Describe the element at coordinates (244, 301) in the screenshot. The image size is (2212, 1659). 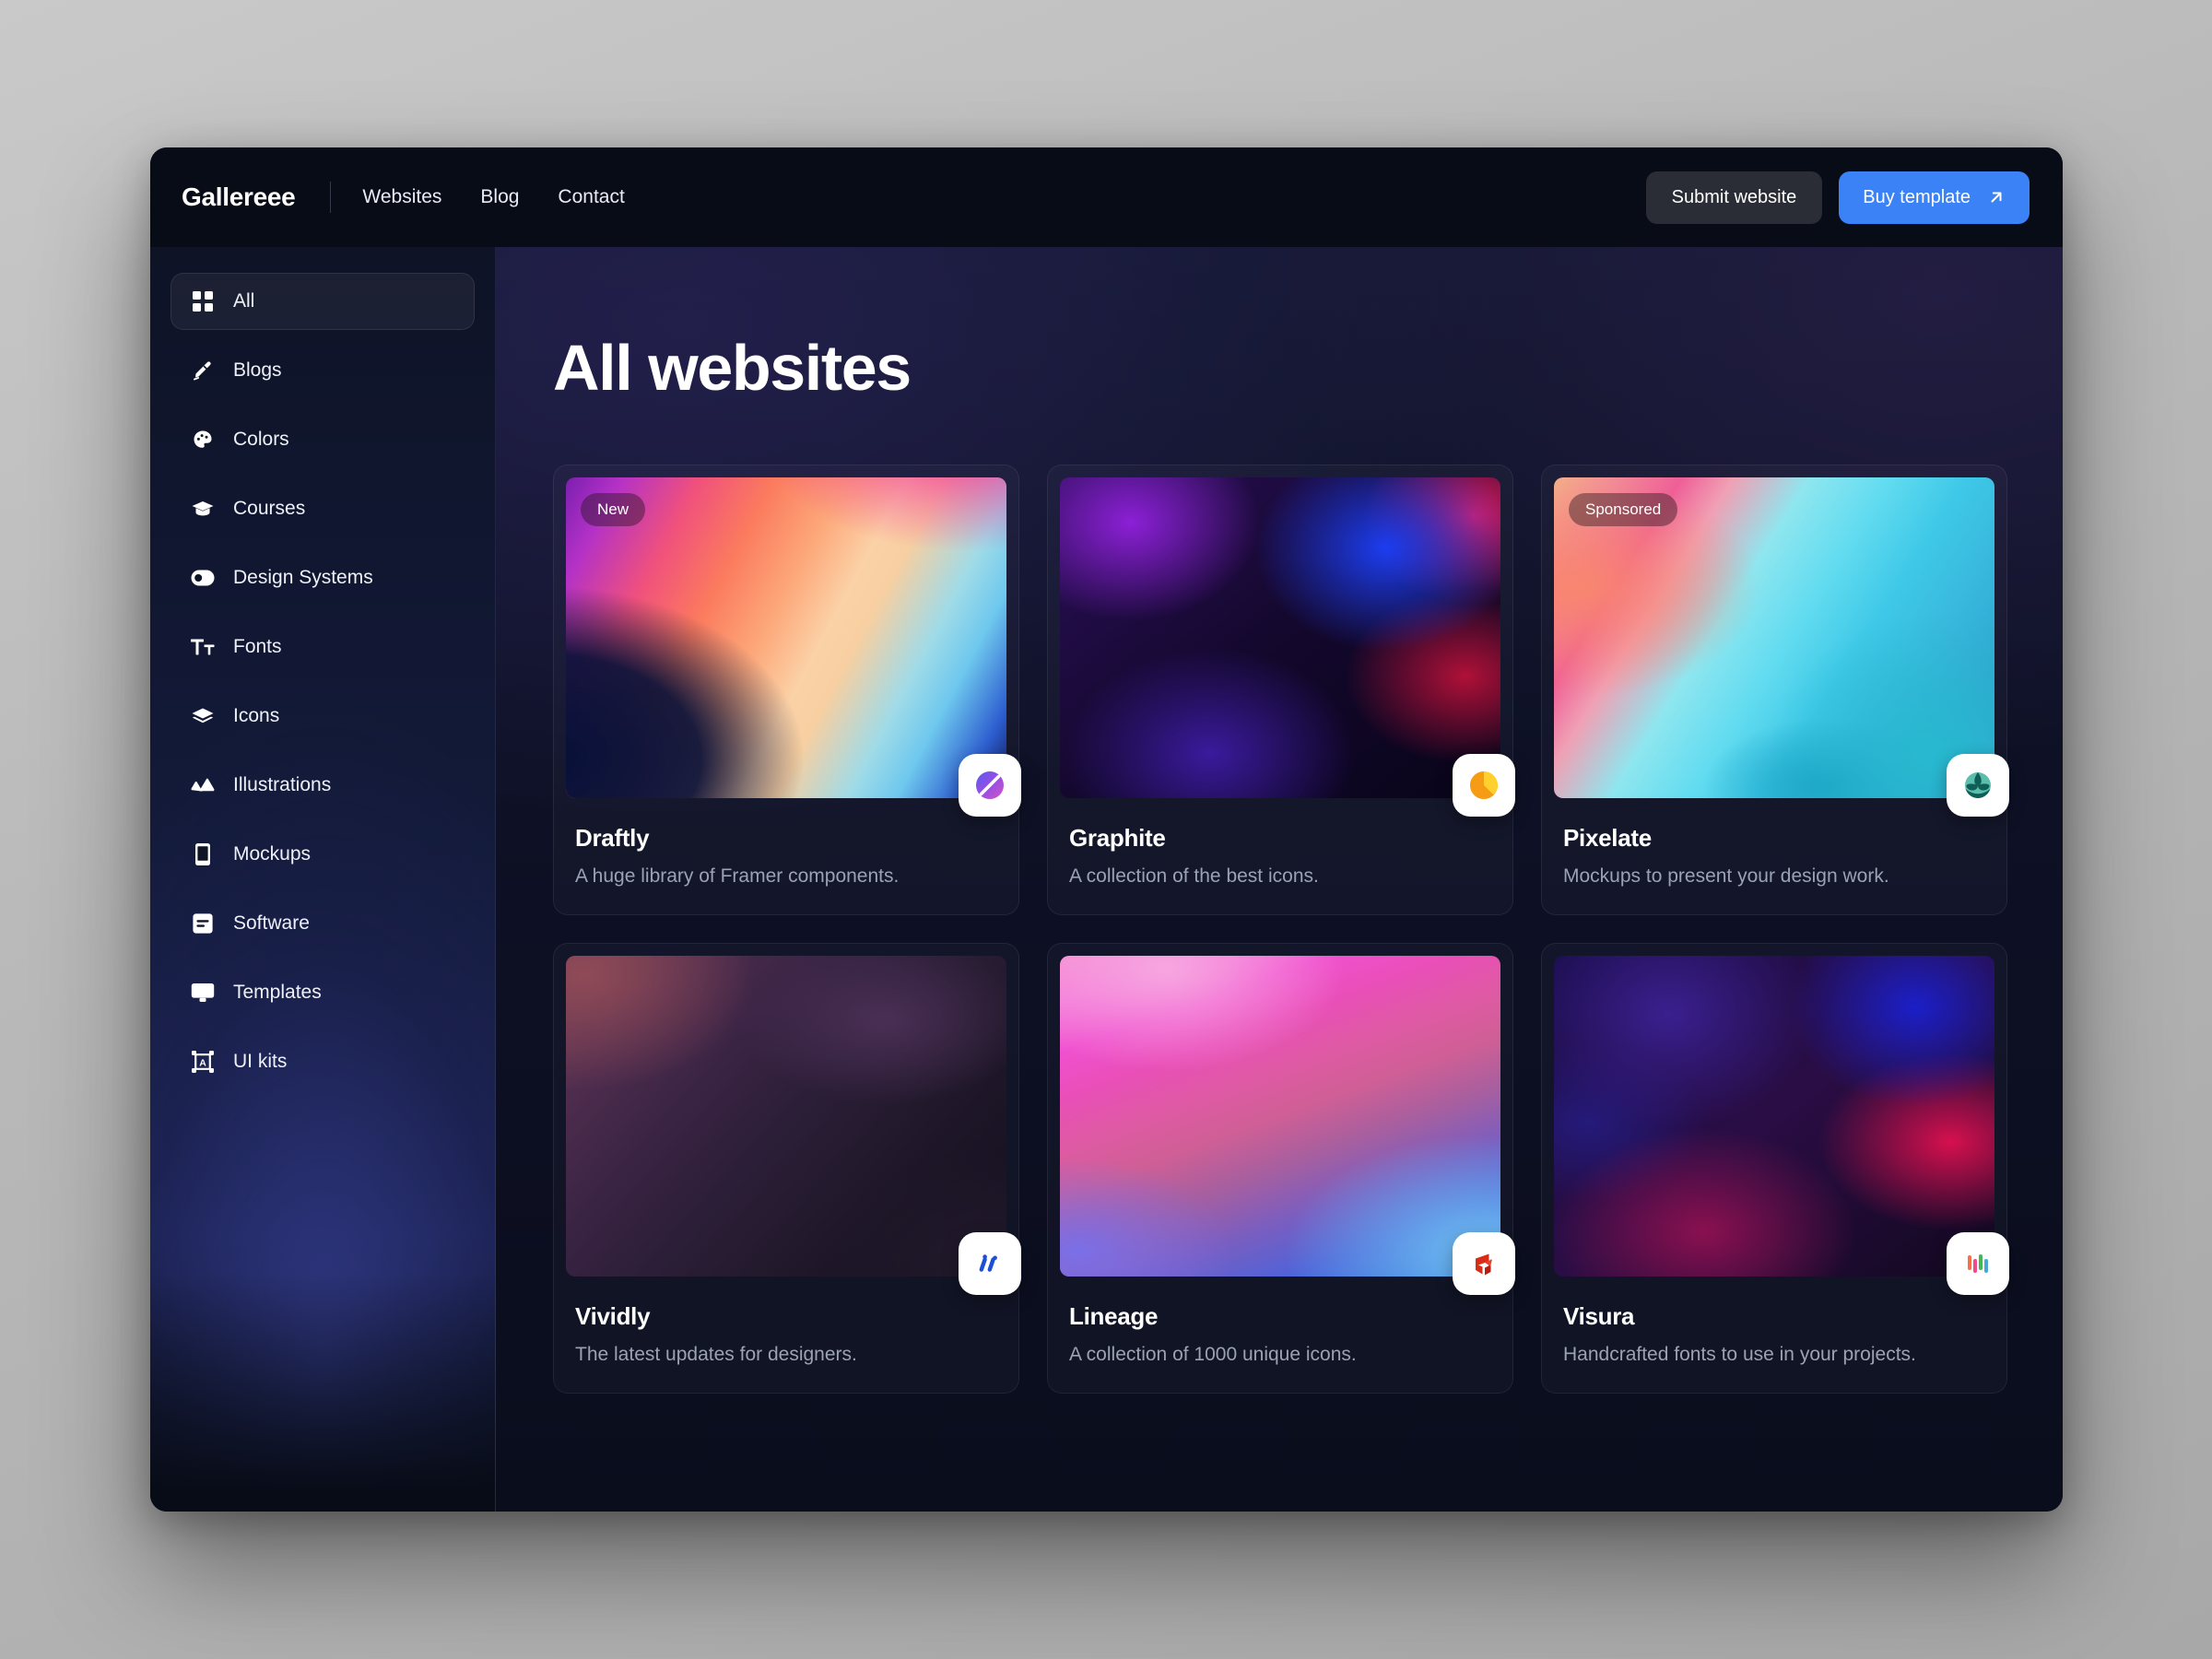
I see `sidebar-item-label: All` at that location.